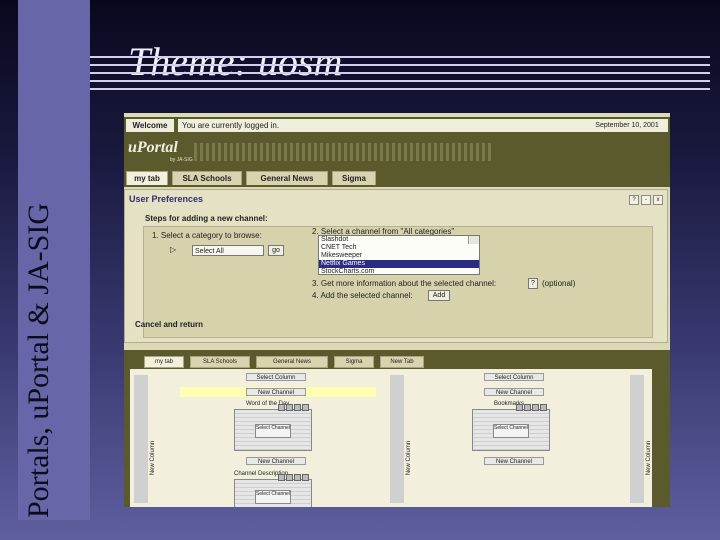  Describe the element at coordinates (533, 283) in the screenshot. I see `info-button: ?` at that location.